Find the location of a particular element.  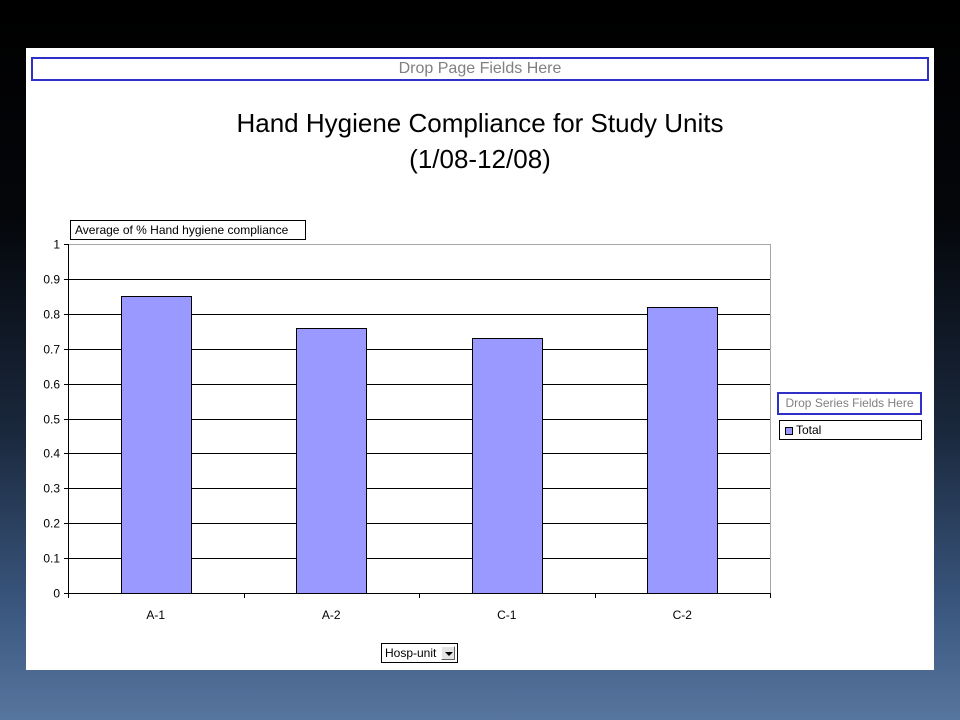

category-field-dropdown: Hosp-unit is located at coordinates (419, 653).